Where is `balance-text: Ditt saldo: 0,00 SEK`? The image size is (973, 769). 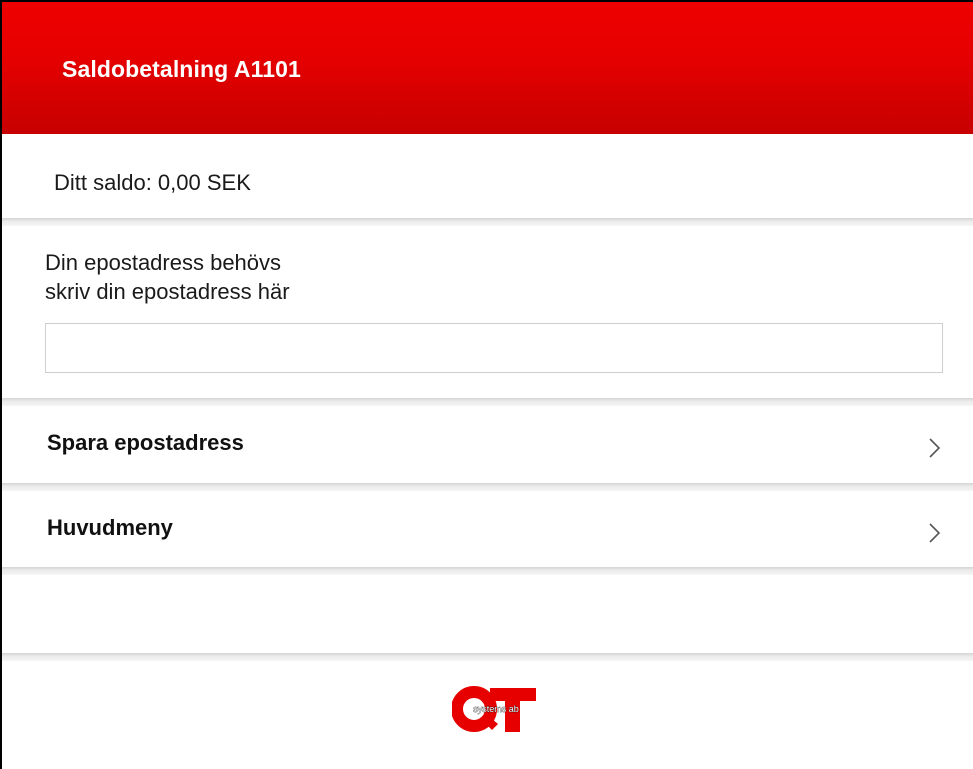
balance-text: Ditt saldo: 0,00 SEK is located at coordinates (152, 182).